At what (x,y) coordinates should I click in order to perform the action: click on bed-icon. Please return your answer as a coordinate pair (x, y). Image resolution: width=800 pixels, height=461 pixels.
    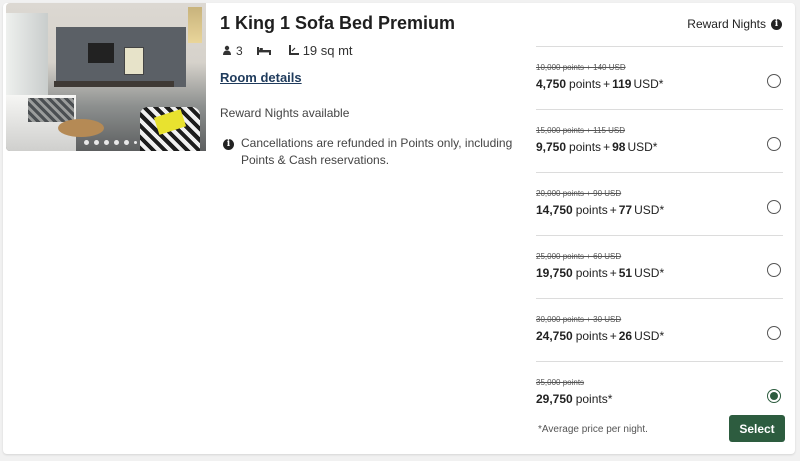
    Looking at the image, I should click on (263, 51).